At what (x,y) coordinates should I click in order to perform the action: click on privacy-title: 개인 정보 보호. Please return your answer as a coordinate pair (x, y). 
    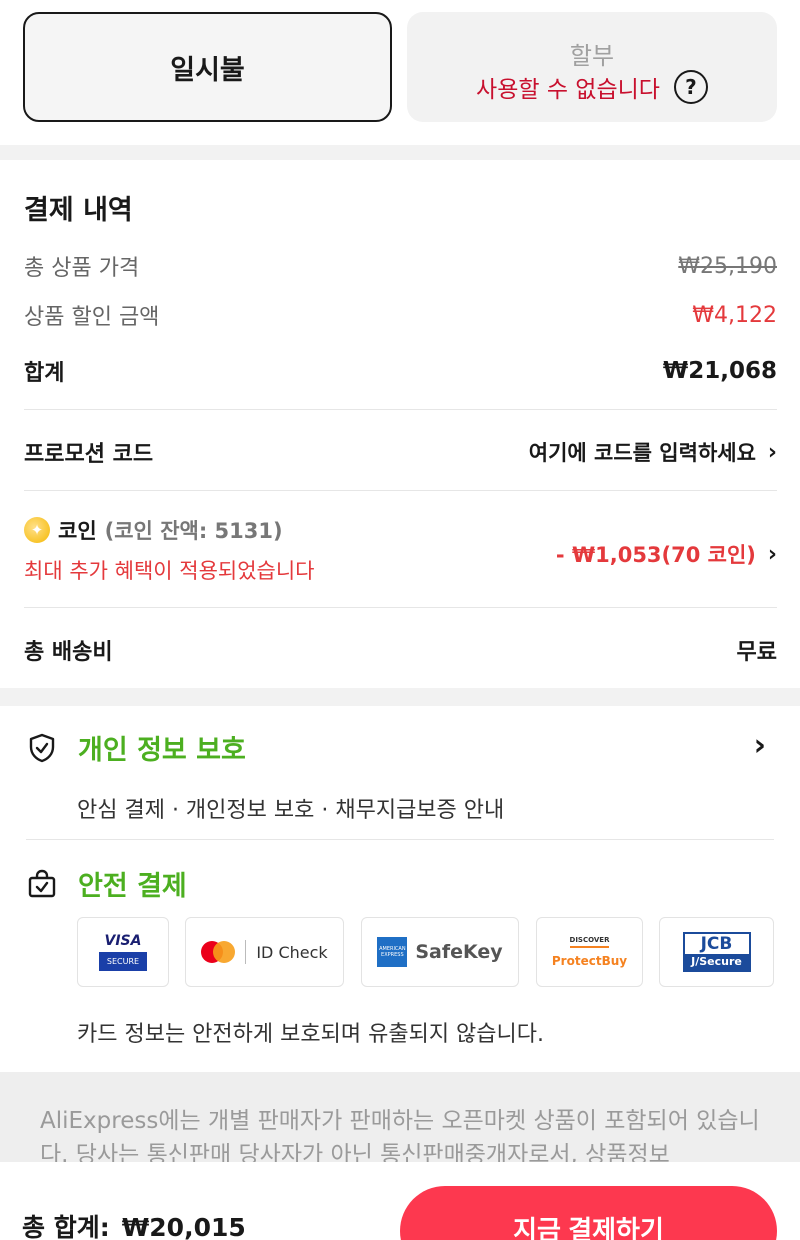
    Looking at the image, I should click on (162, 750).